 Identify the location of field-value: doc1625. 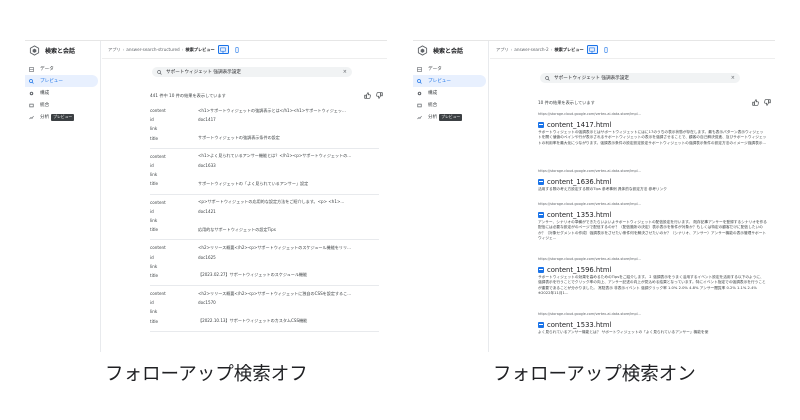
(207, 257).